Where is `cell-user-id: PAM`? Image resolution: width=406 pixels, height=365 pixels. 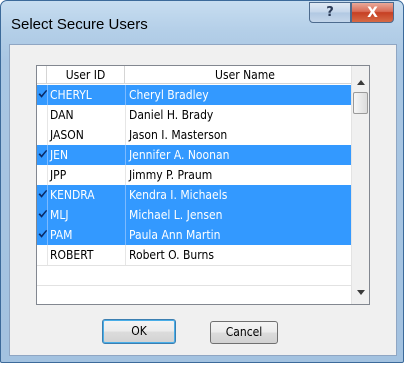 cell-user-id: PAM is located at coordinates (86, 235).